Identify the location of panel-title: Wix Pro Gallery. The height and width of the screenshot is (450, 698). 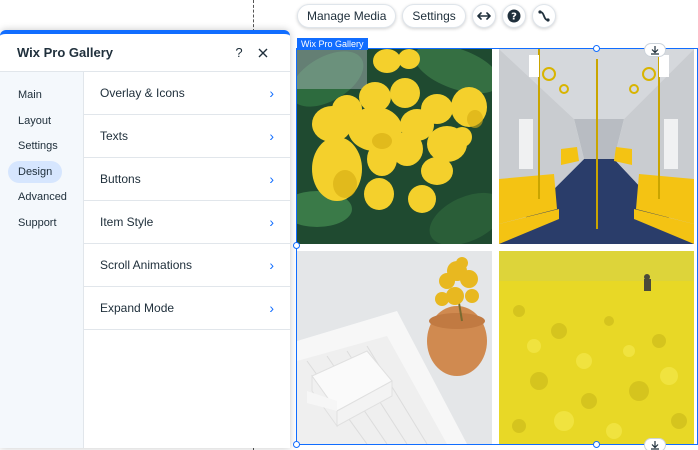
(65, 52).